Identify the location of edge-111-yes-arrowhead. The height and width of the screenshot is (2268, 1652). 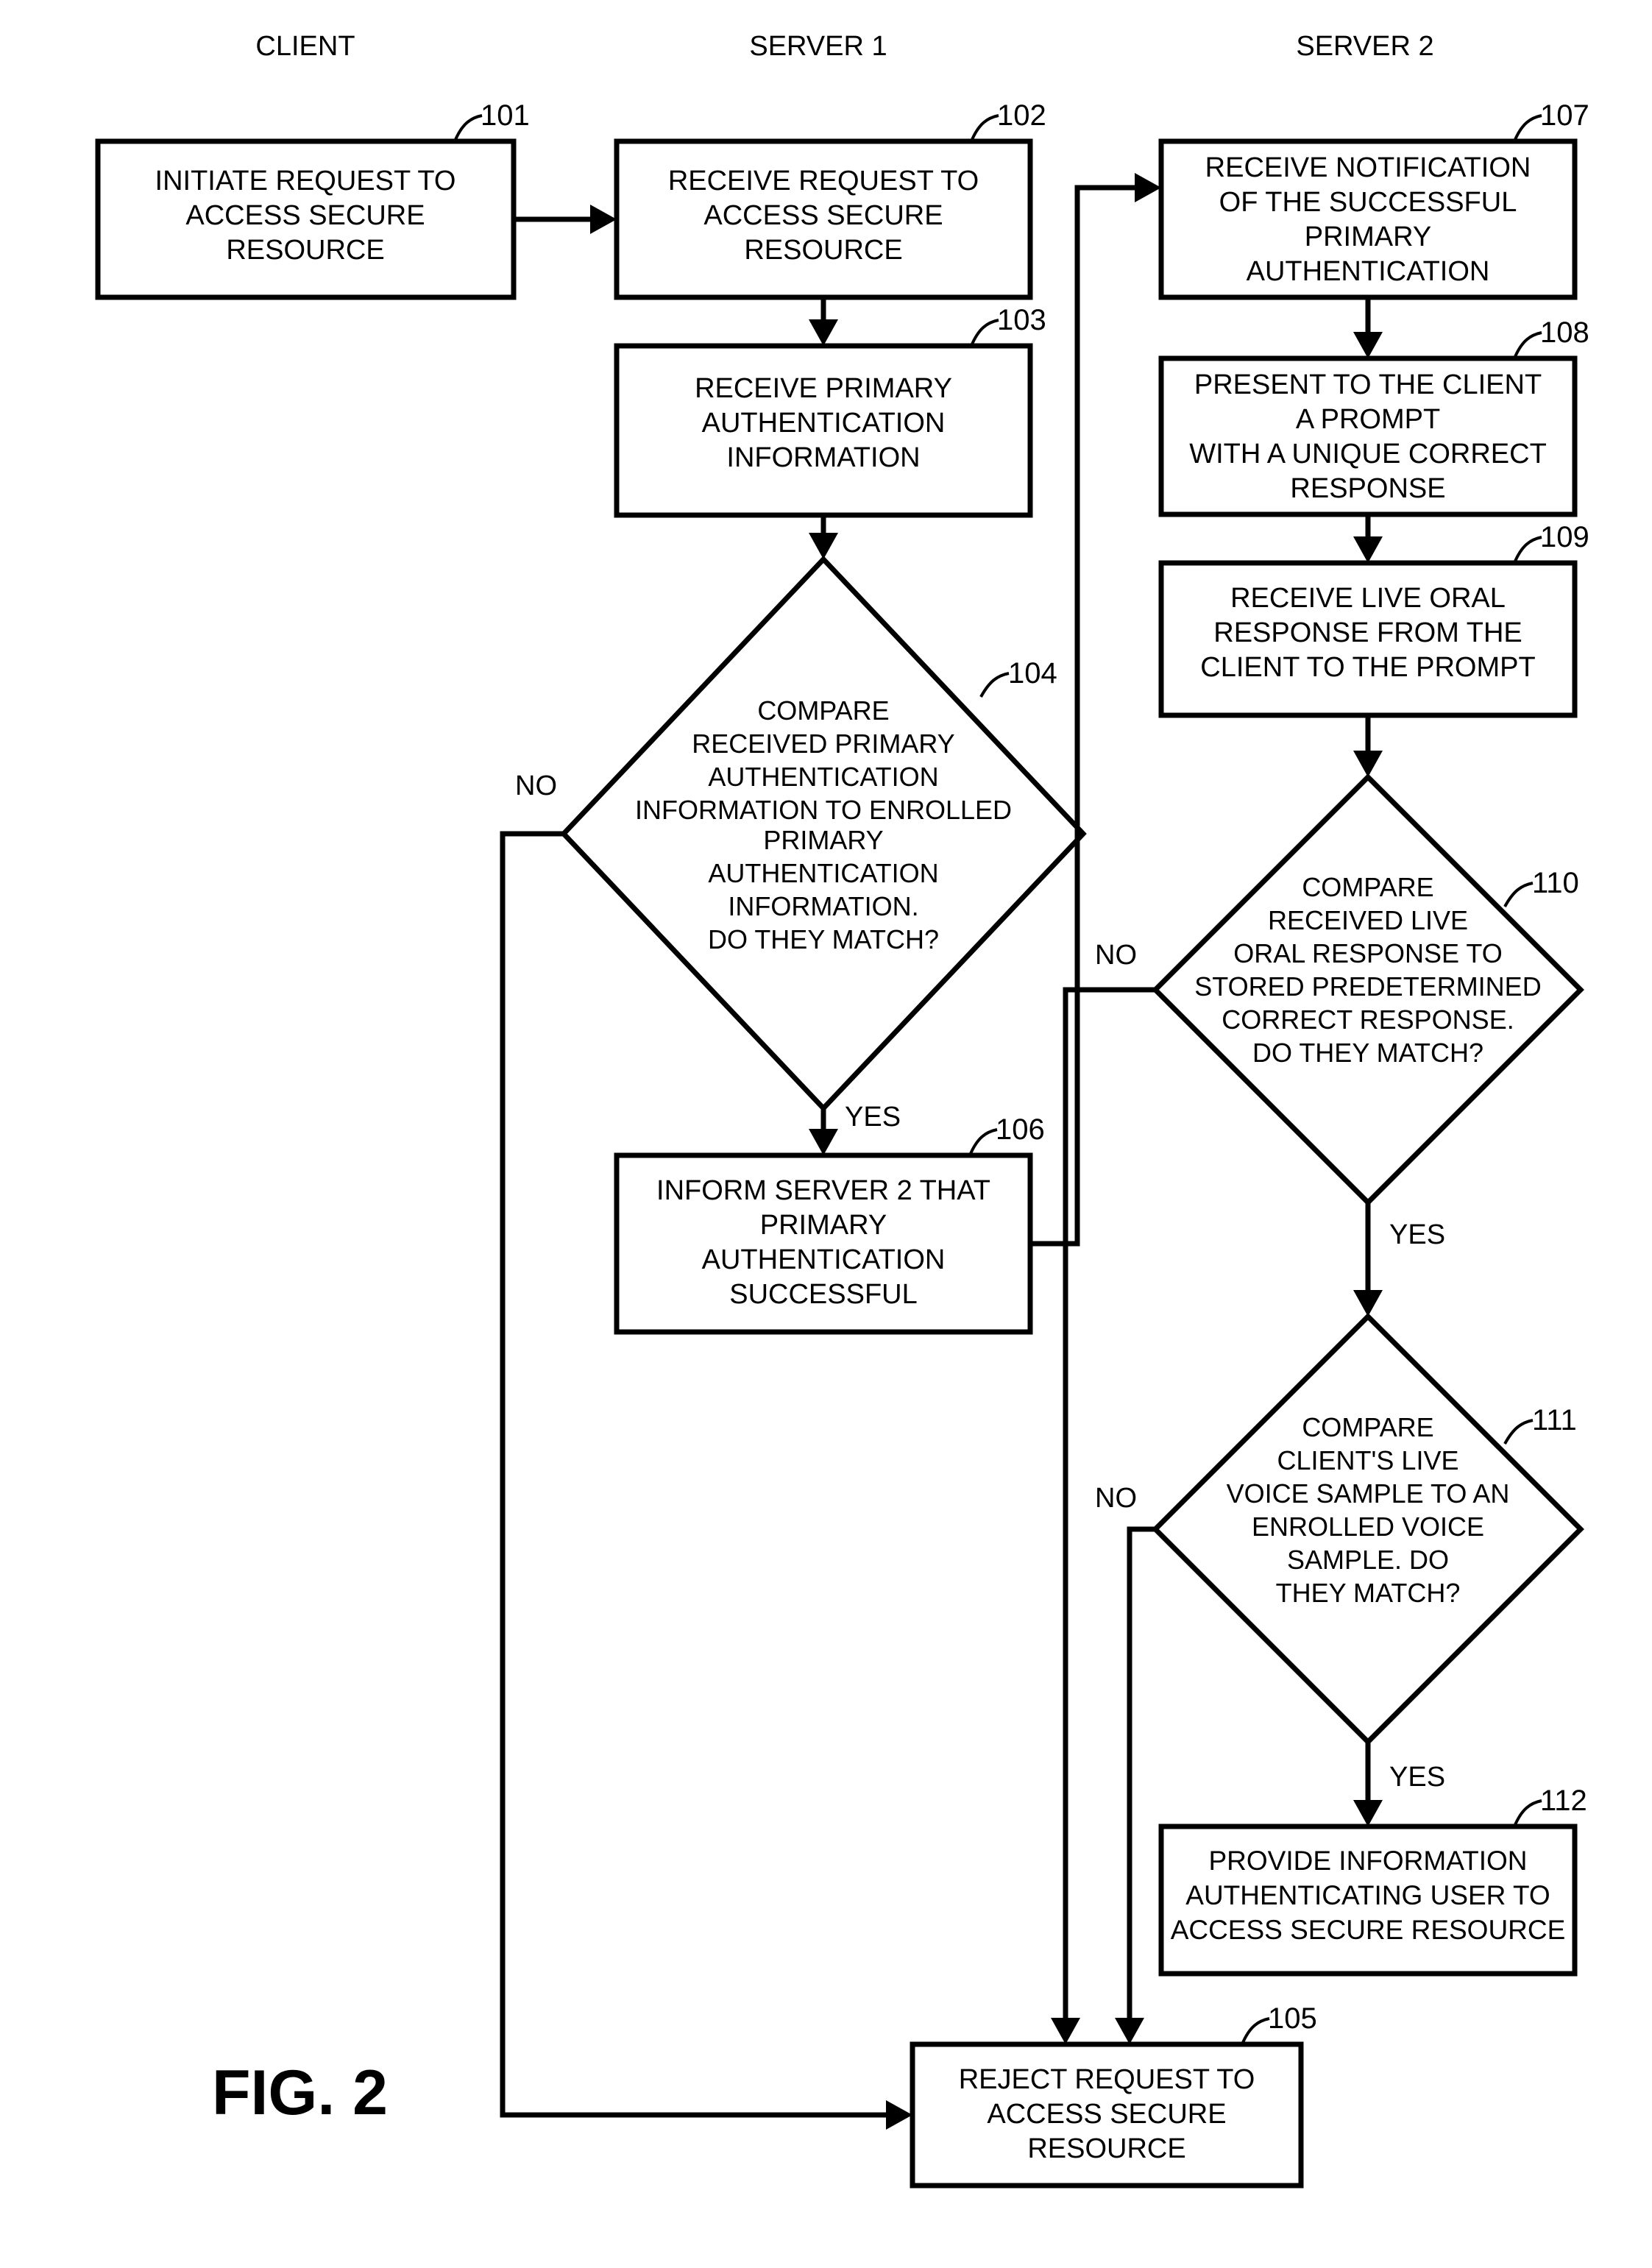
(1368, 1813).